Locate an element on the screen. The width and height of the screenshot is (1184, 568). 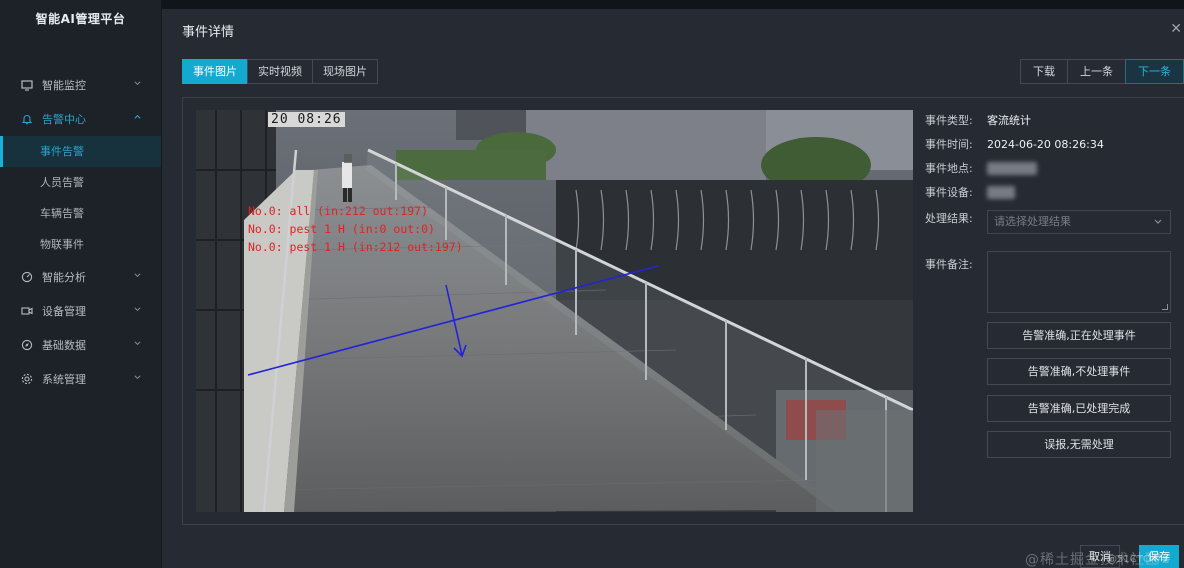
action-accurate-done-button: 告警准确,已处理完成 is located at coordinates (1079, 408).